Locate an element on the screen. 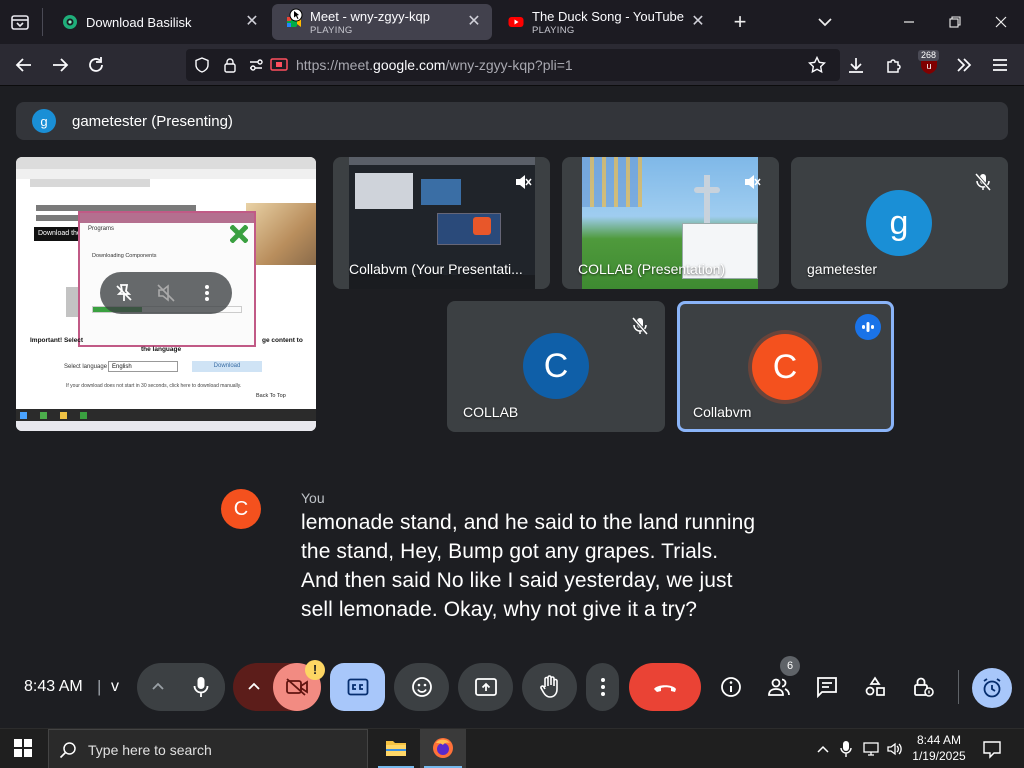 This screenshot has height=768, width=1024. network-icon is located at coordinates (871, 749).